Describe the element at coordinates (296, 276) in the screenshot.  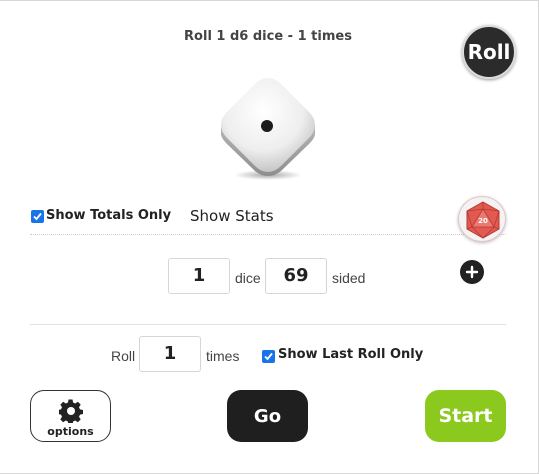
I see `sides-input: 69` at that location.